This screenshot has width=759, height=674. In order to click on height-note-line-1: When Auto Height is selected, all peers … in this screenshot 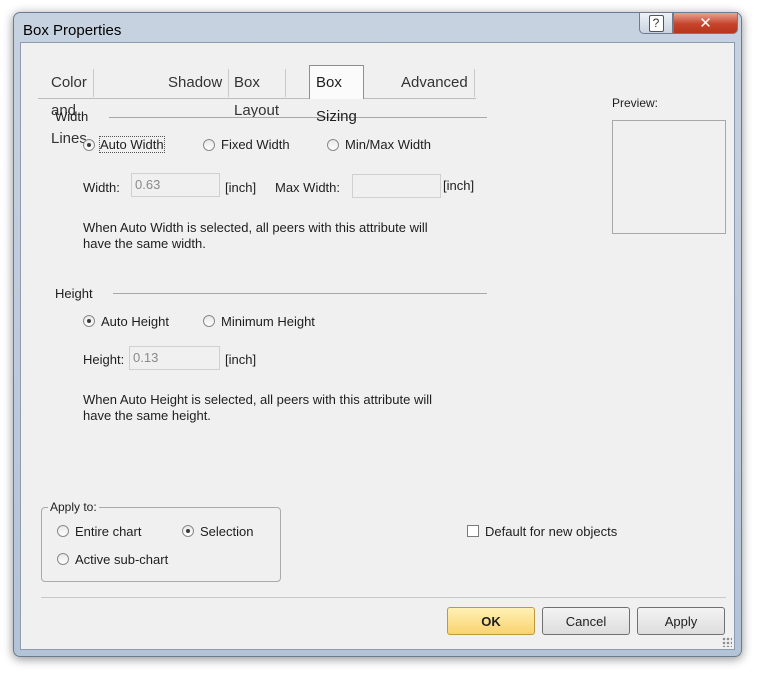, I will do `click(258, 399)`.